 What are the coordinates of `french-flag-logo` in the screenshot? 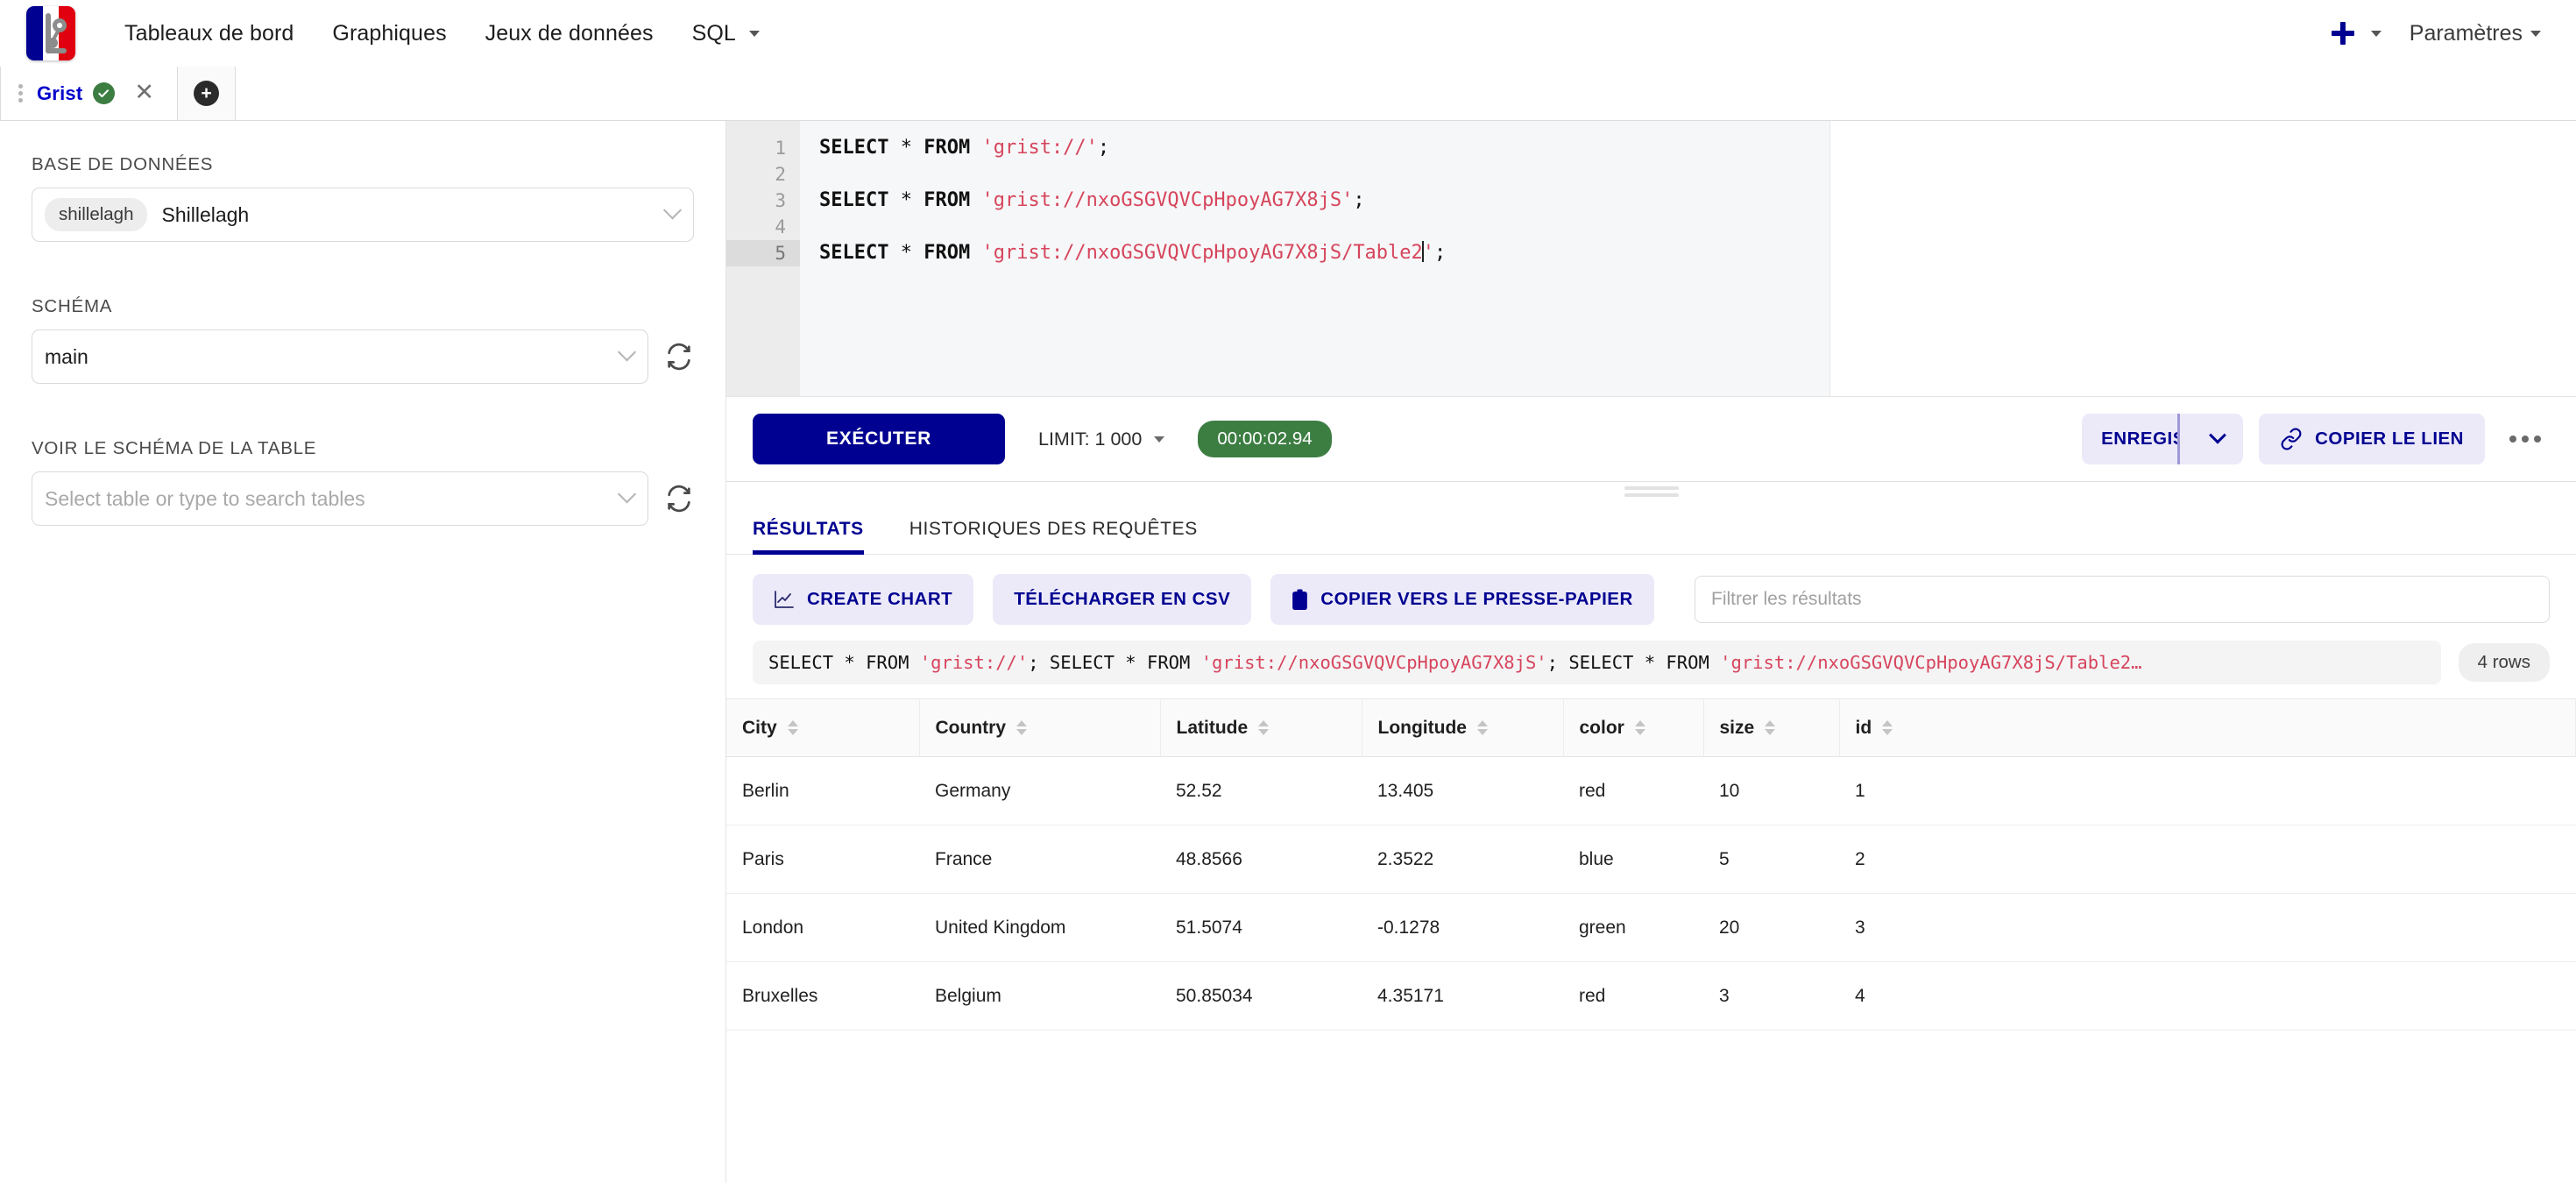 It's located at (50, 33).